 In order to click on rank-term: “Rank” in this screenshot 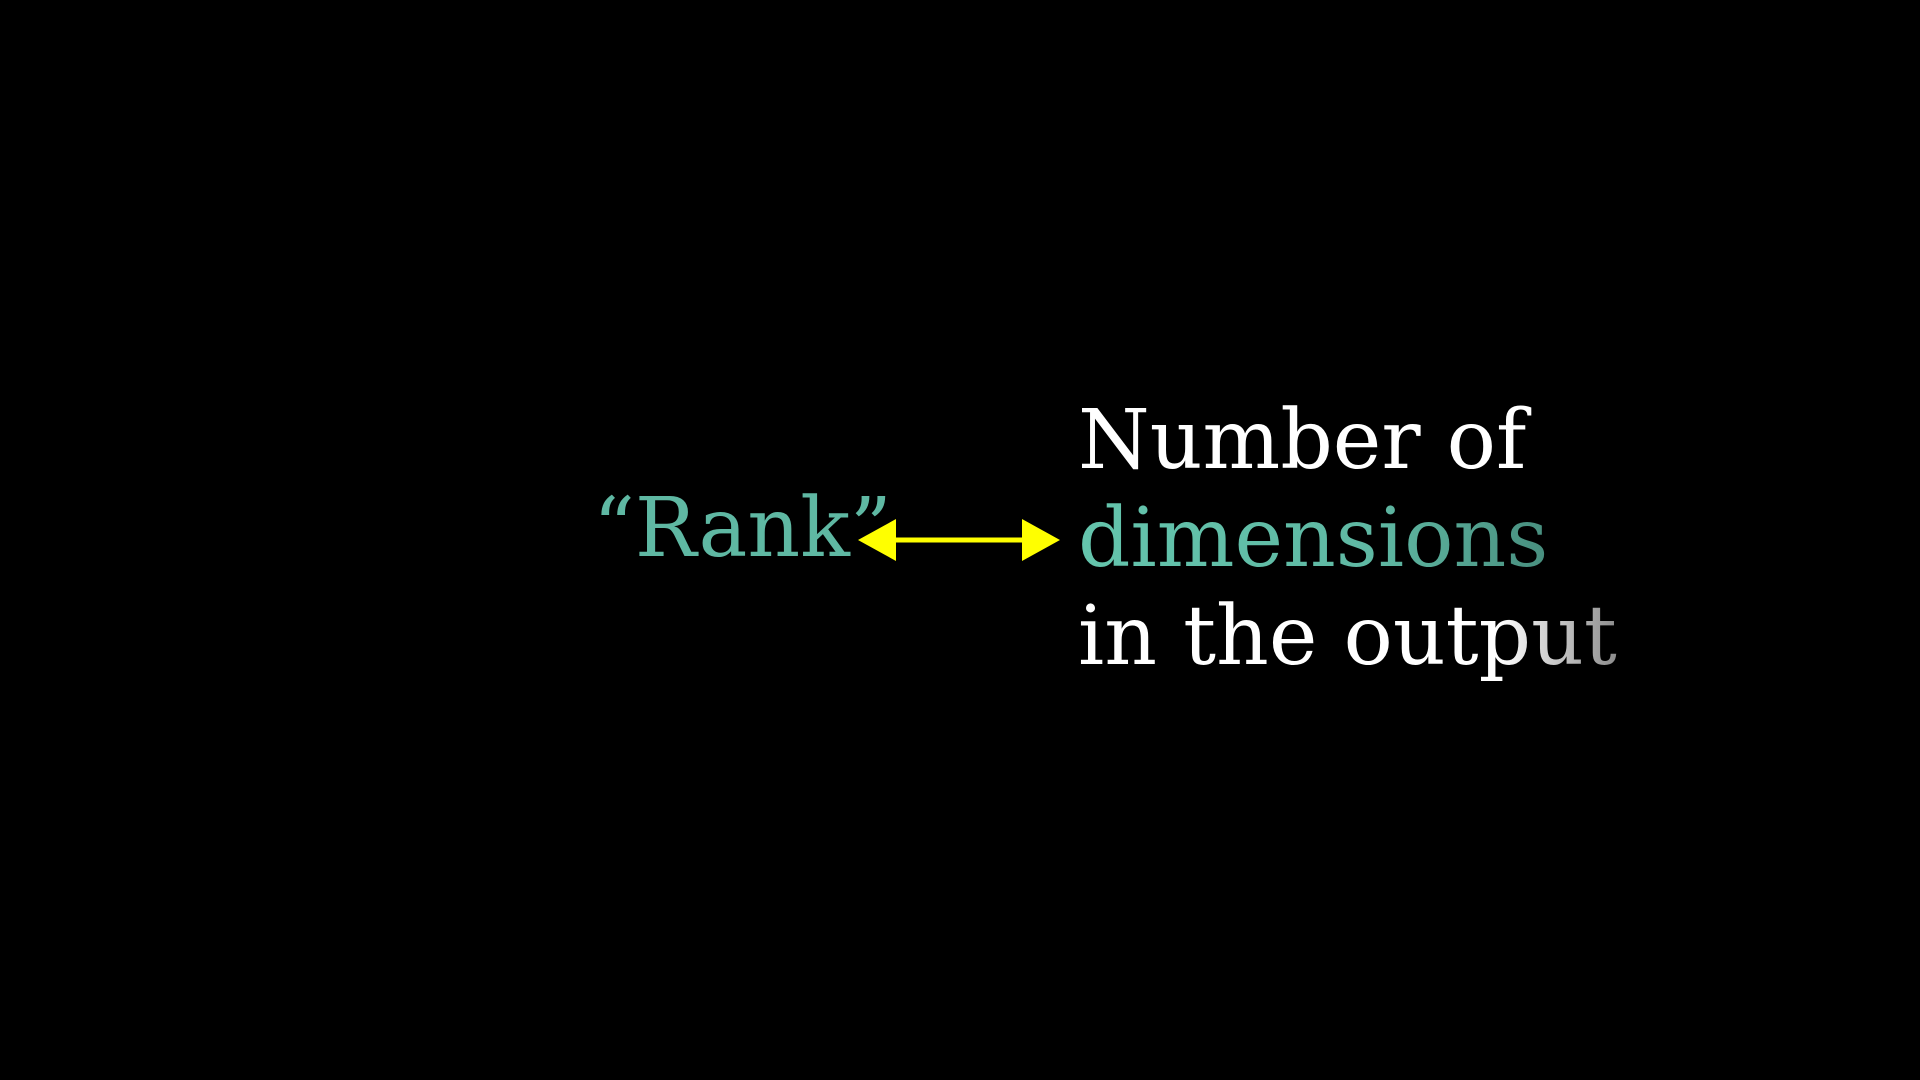, I will do `click(742, 528)`.